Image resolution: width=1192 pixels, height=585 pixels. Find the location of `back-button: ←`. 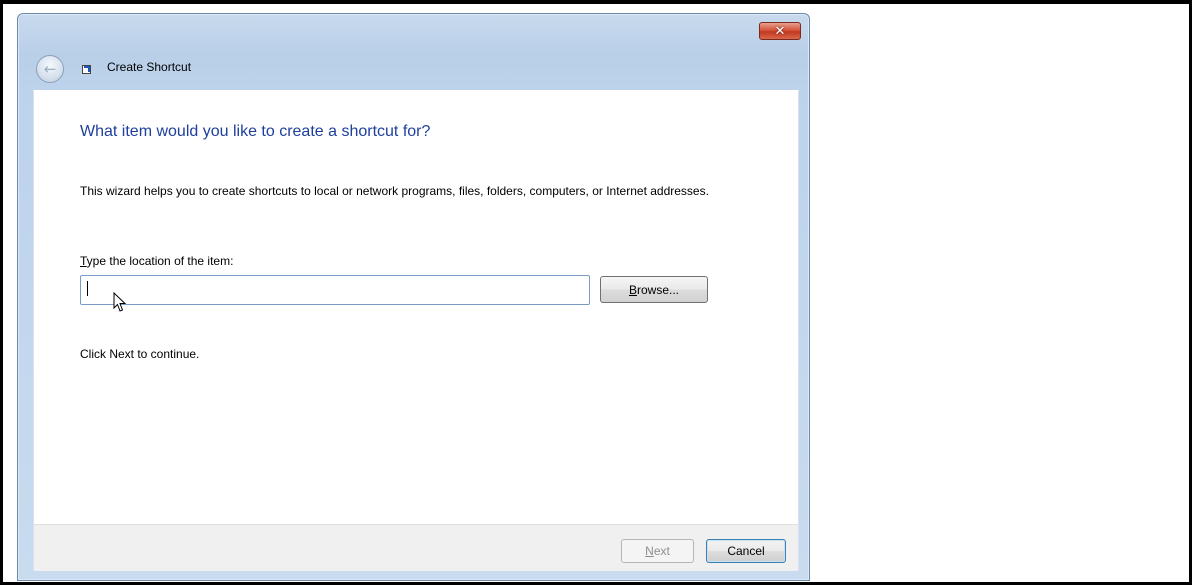

back-button: ← is located at coordinates (50, 69).